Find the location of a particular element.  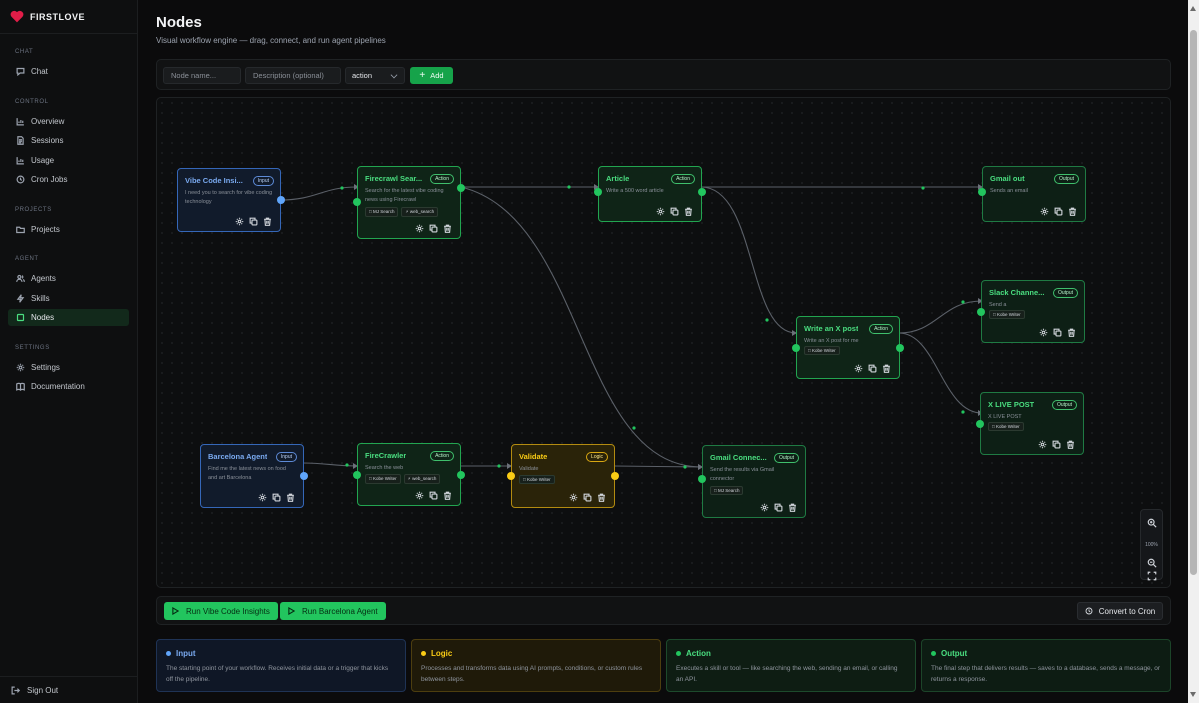

sidebar-item-sessions: Sessions is located at coordinates (68, 140).